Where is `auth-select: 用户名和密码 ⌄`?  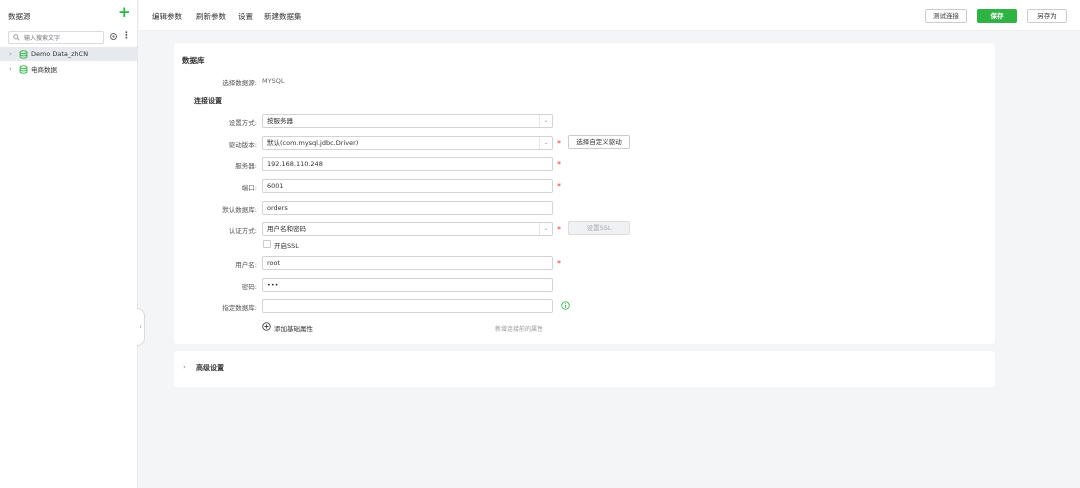 auth-select: 用户名和密码 ⌄ is located at coordinates (407, 229).